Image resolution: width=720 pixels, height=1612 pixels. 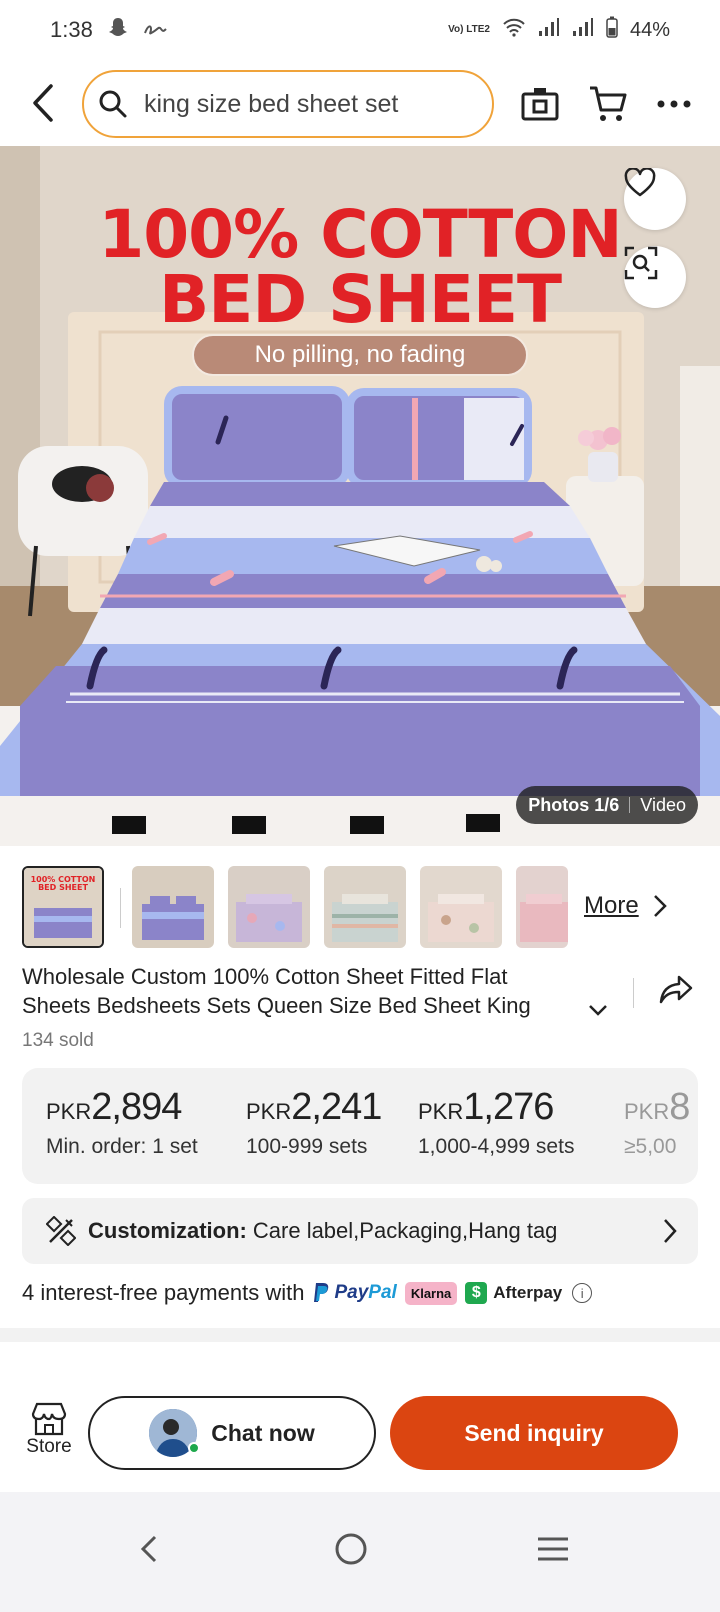 What do you see at coordinates (641, 263) in the screenshot?
I see `lens-scan-icon` at bounding box center [641, 263].